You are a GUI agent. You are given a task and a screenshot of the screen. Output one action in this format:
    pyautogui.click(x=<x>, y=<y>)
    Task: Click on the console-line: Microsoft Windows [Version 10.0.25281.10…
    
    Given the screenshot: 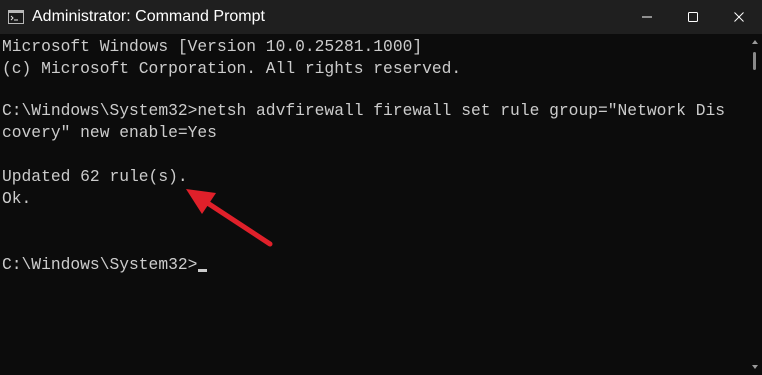 What is the action you would take?
    pyautogui.click(x=212, y=46)
    